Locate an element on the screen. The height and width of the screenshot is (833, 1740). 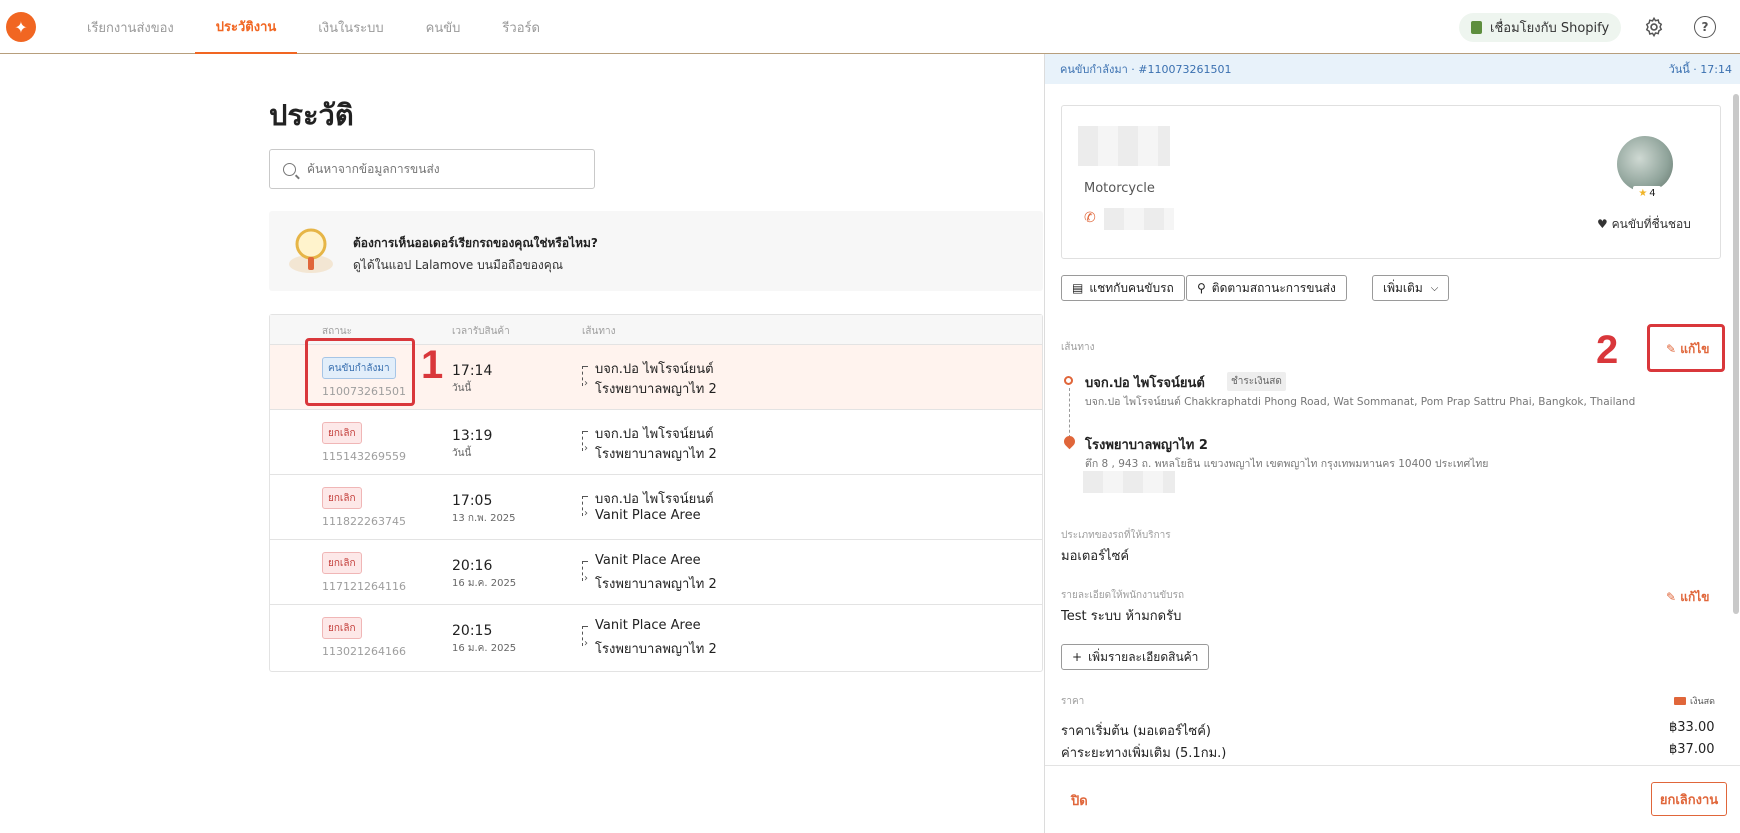
shopify-connect-button: เชื่อมโยงกับ Shopify is located at coordinates (1540, 27).